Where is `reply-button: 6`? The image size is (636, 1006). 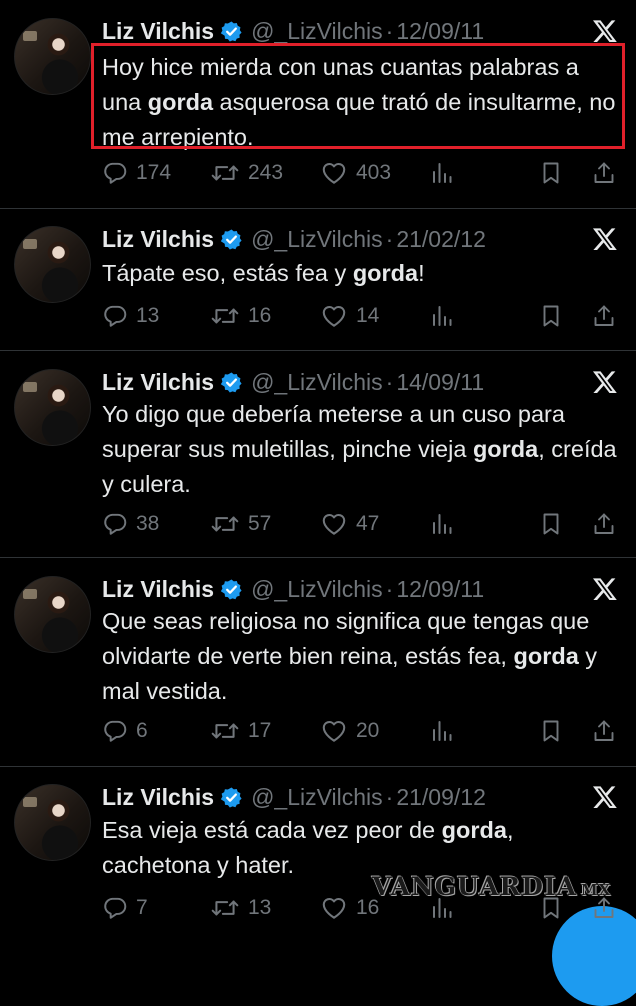 reply-button: 6 is located at coordinates (125, 731).